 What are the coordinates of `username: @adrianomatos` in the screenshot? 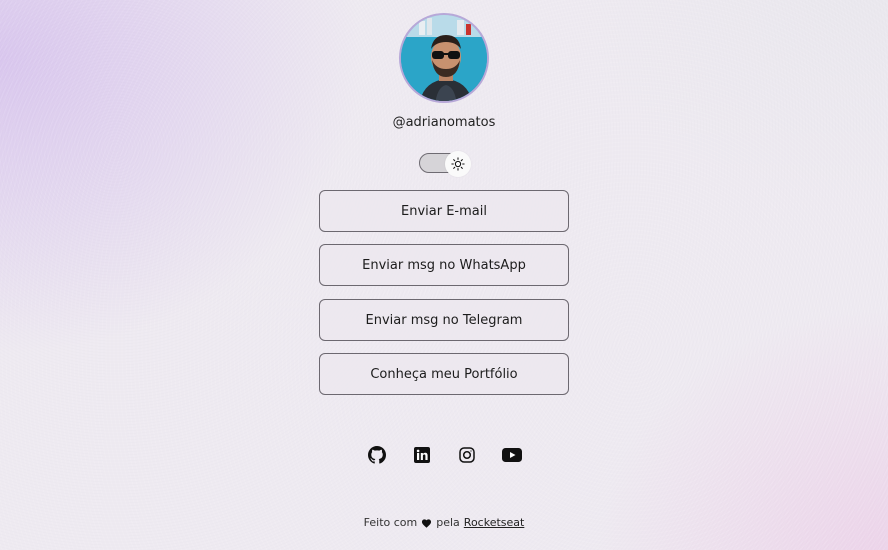 It's located at (444, 122).